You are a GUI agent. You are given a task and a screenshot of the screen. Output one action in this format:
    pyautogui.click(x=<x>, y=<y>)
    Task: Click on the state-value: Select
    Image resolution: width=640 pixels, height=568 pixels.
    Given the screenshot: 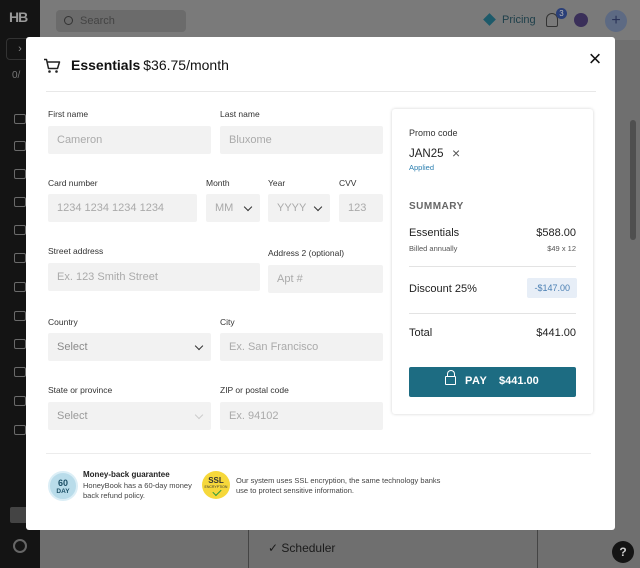 What is the action you would take?
    pyautogui.click(x=72, y=416)
    